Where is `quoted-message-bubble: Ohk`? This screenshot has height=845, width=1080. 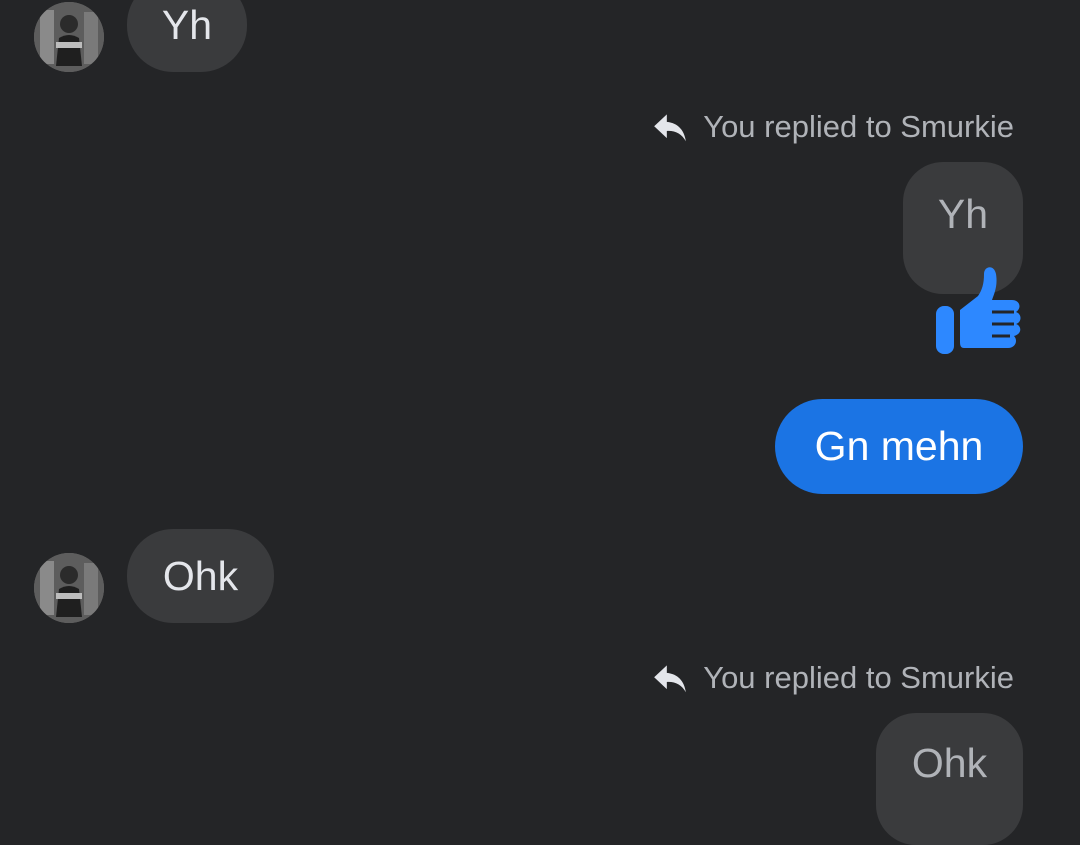 quoted-message-bubble: Ohk is located at coordinates (949, 779).